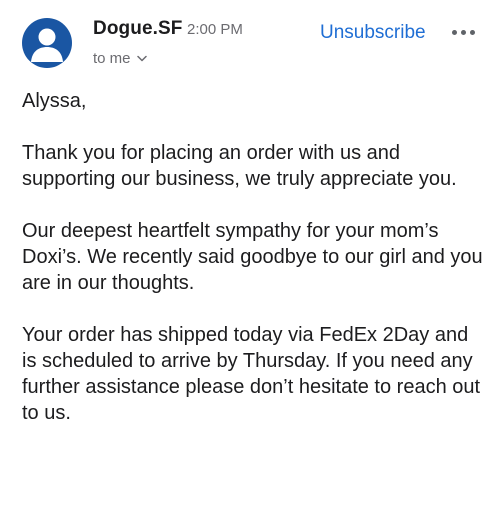 The image size is (500, 512). I want to click on sender-avatar, so click(47, 43).